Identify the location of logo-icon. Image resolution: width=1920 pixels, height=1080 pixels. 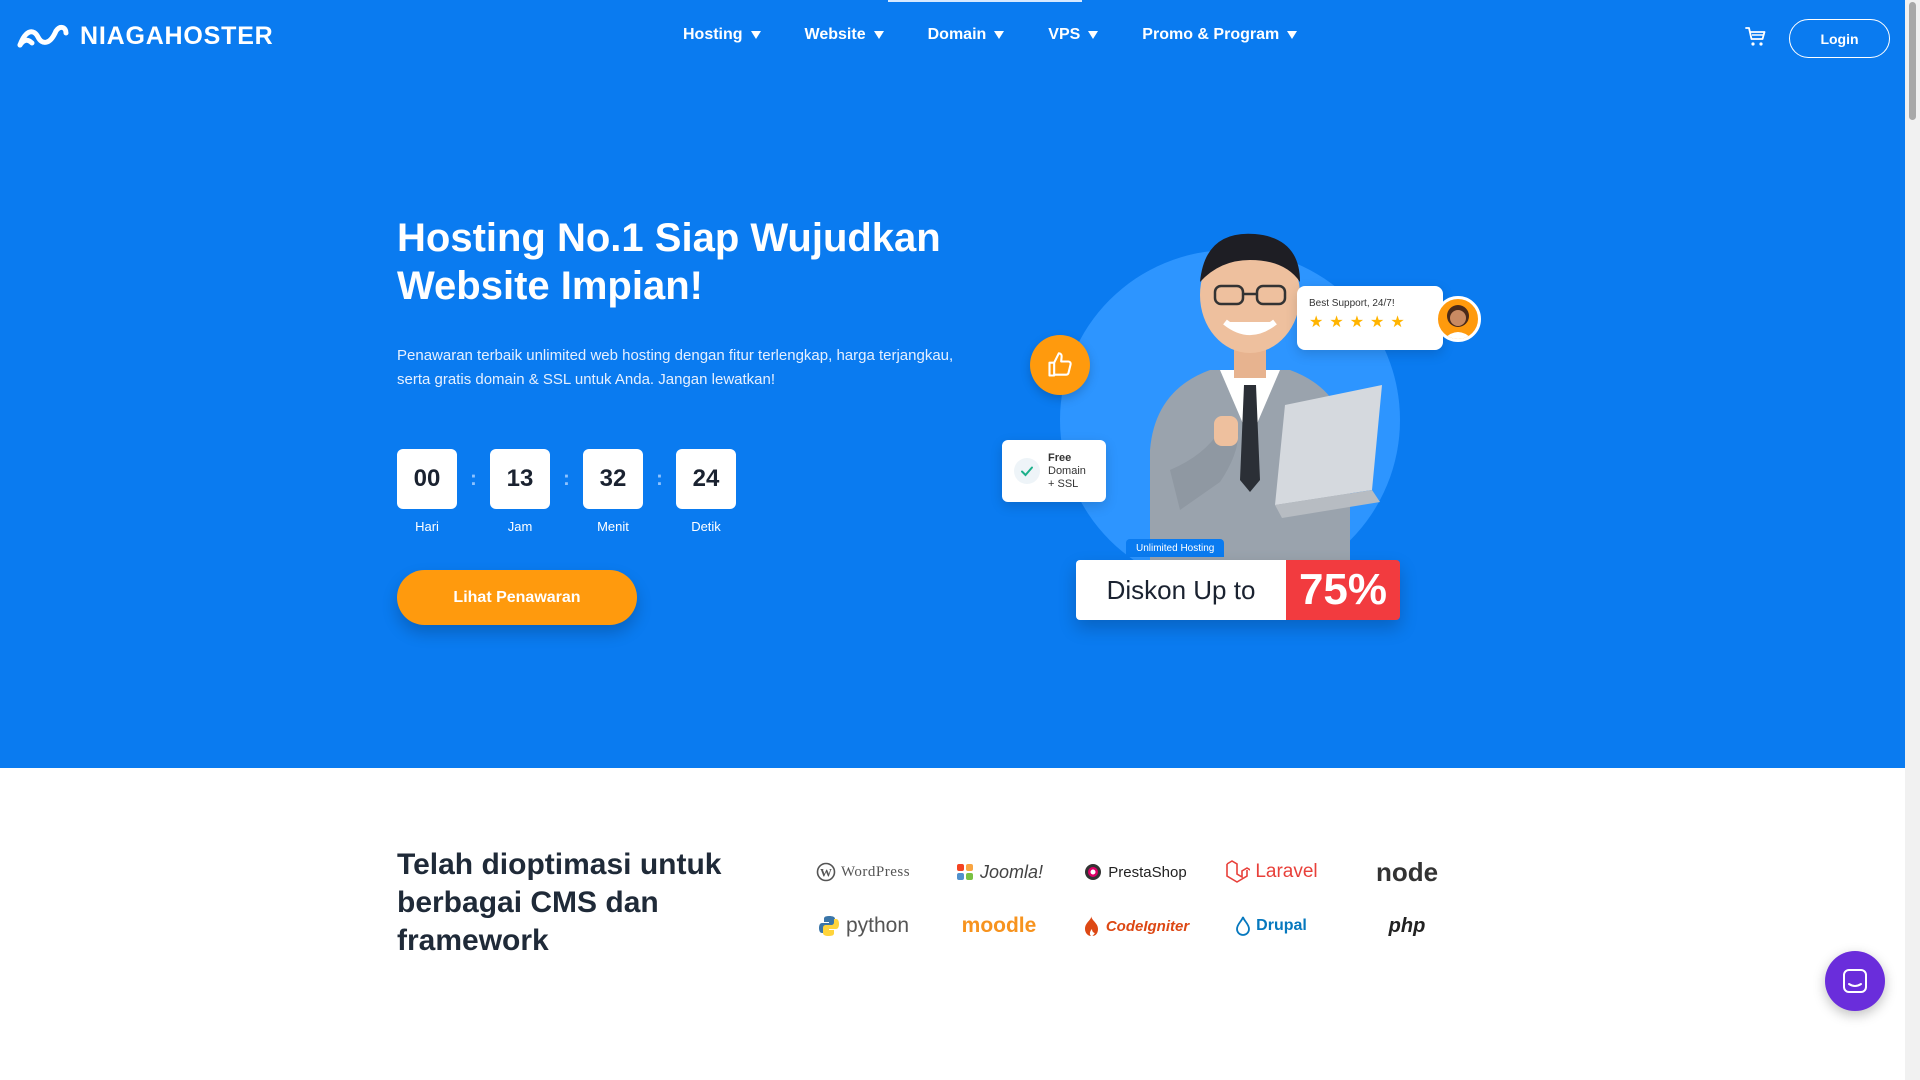
(43, 35).